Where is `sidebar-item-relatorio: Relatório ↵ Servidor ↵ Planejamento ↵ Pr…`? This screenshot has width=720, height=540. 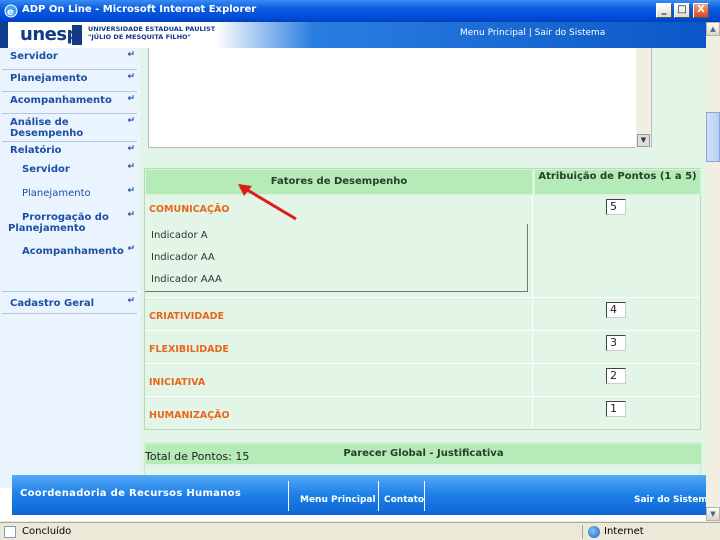 sidebar-item-relatorio: Relatório ↵ Servidor ↵ Planejamento ↵ Pr… is located at coordinates (69, 217).